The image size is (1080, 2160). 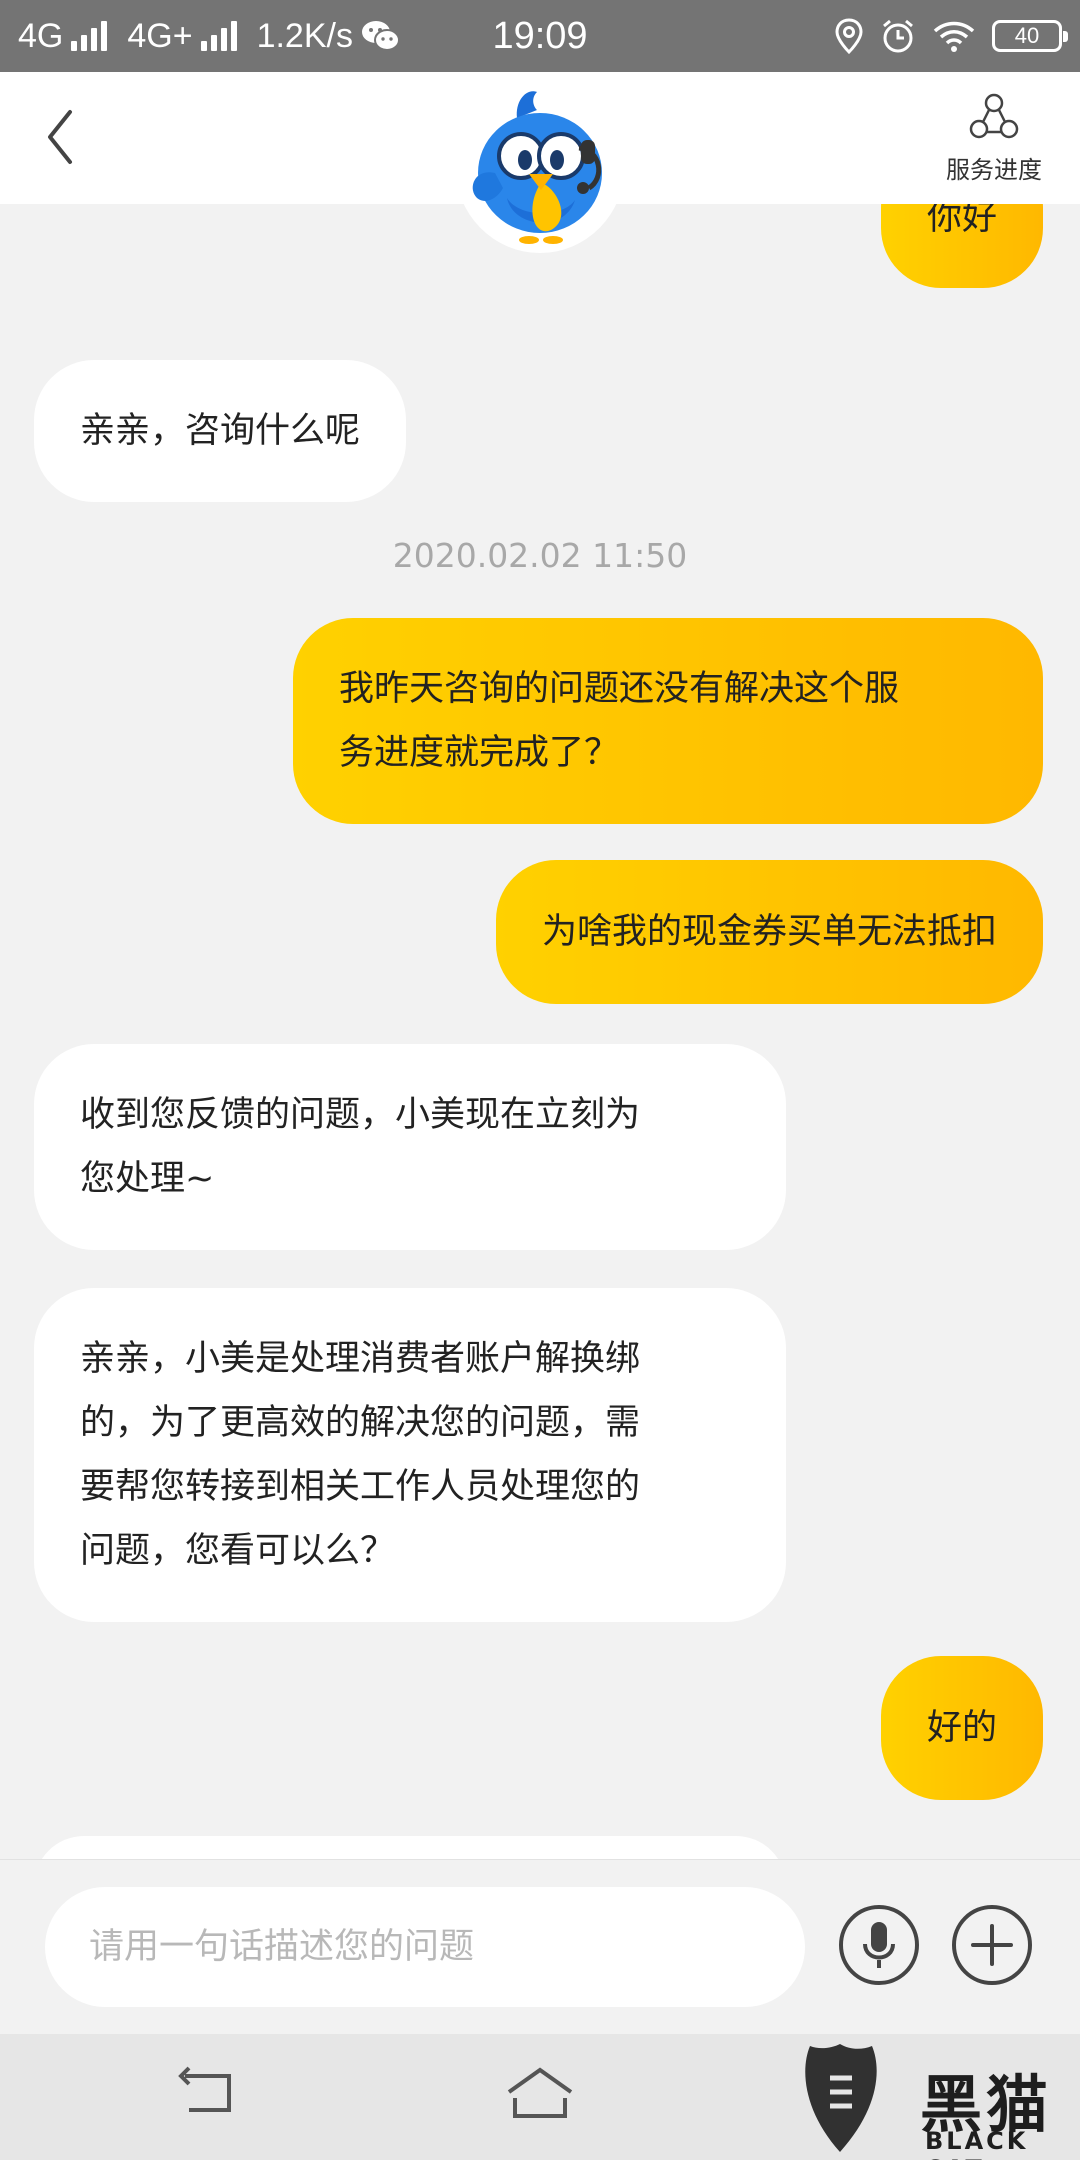 I want to click on message-bubble-outgoing: 我昨天咨询的问题还没有解决这个服 务进度就完成了？, so click(x=668, y=721).